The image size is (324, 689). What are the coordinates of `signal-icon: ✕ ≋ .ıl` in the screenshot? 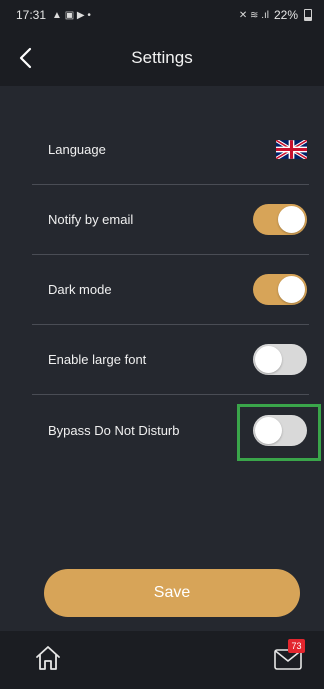 It's located at (253, 15).